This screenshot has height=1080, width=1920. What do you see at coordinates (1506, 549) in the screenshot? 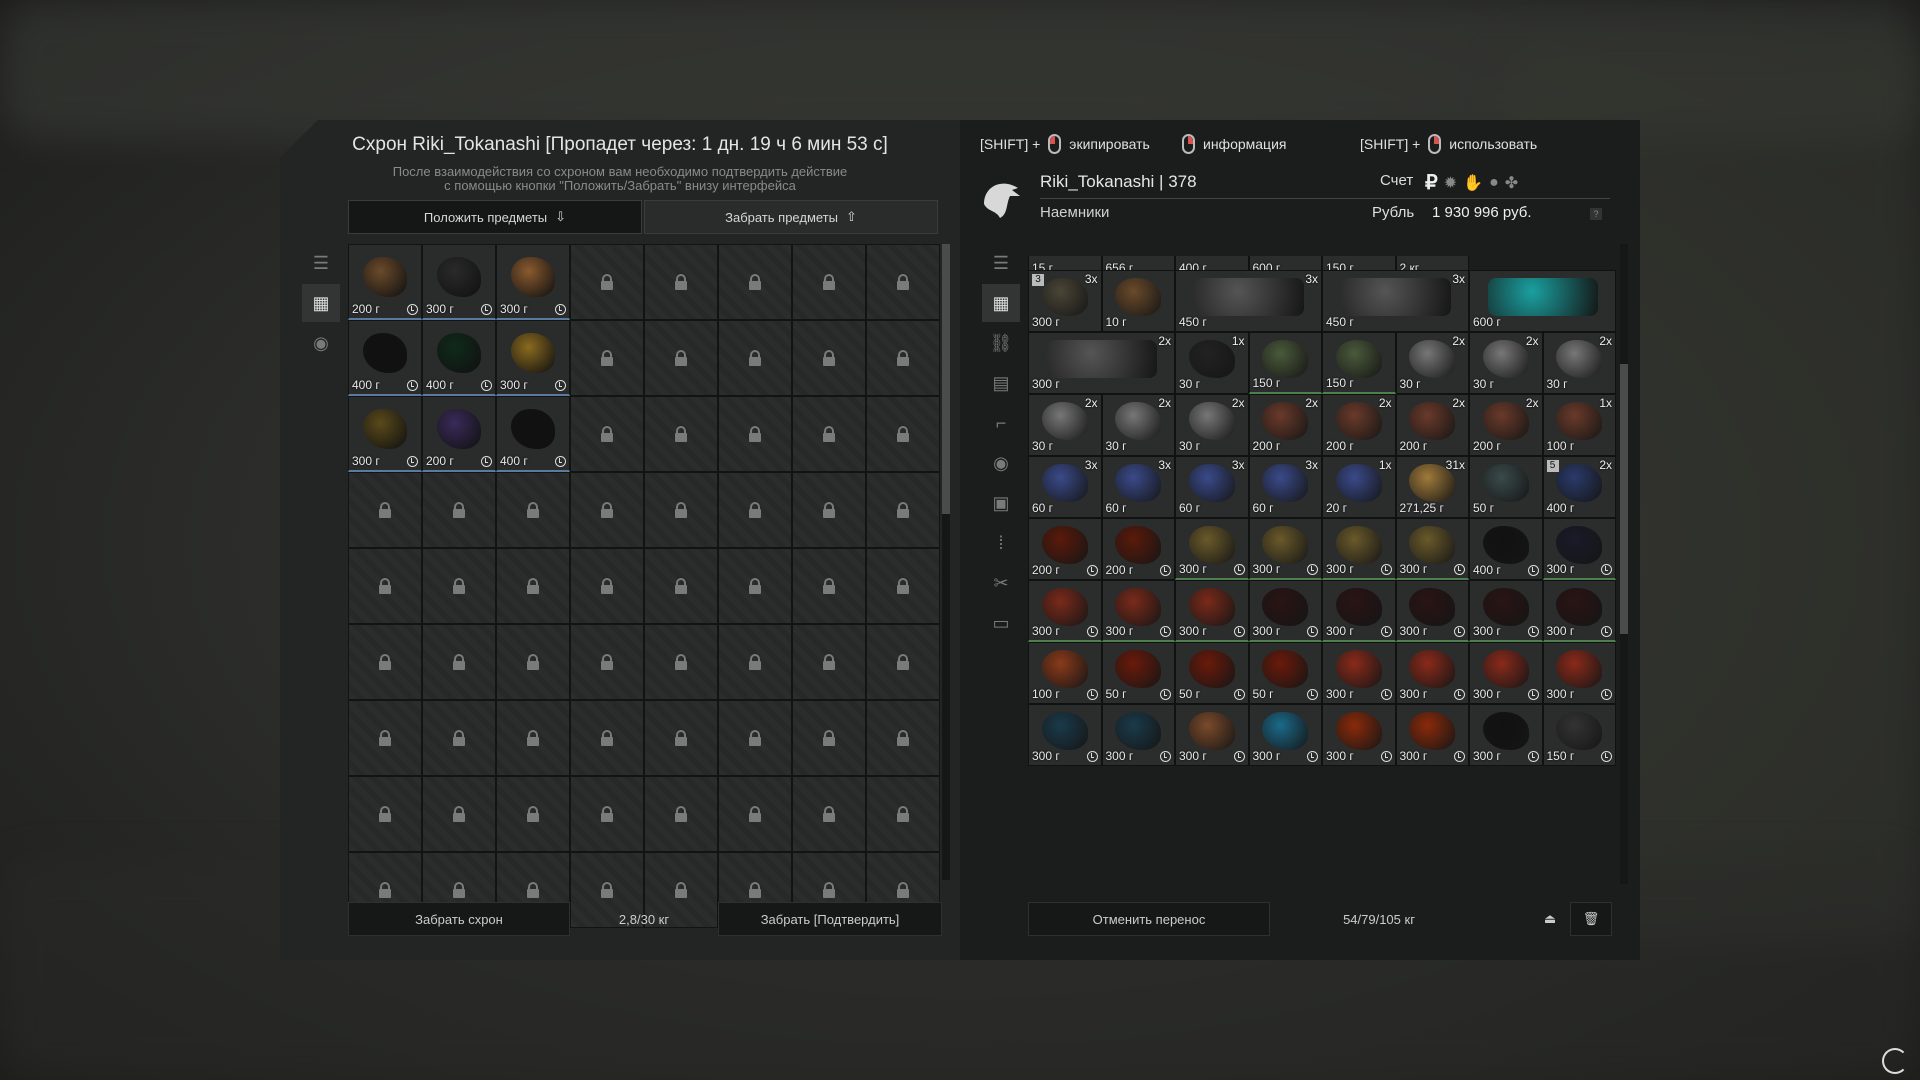
I see `inventory-item: 400 г` at bounding box center [1506, 549].